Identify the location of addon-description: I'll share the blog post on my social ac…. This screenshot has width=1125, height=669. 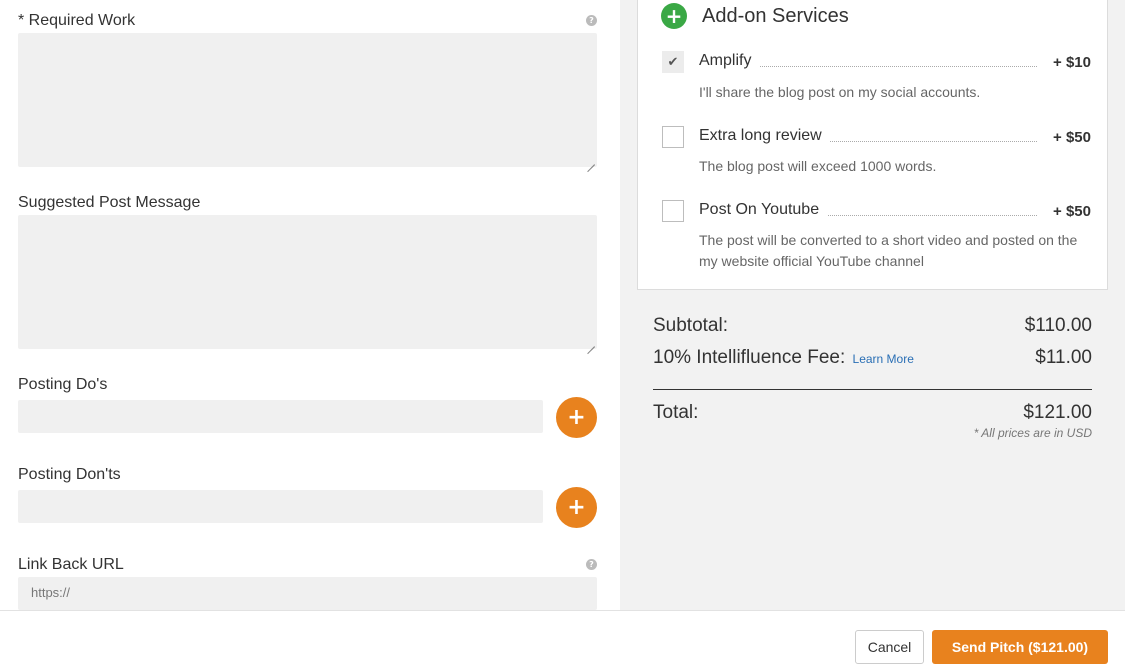
(840, 92).